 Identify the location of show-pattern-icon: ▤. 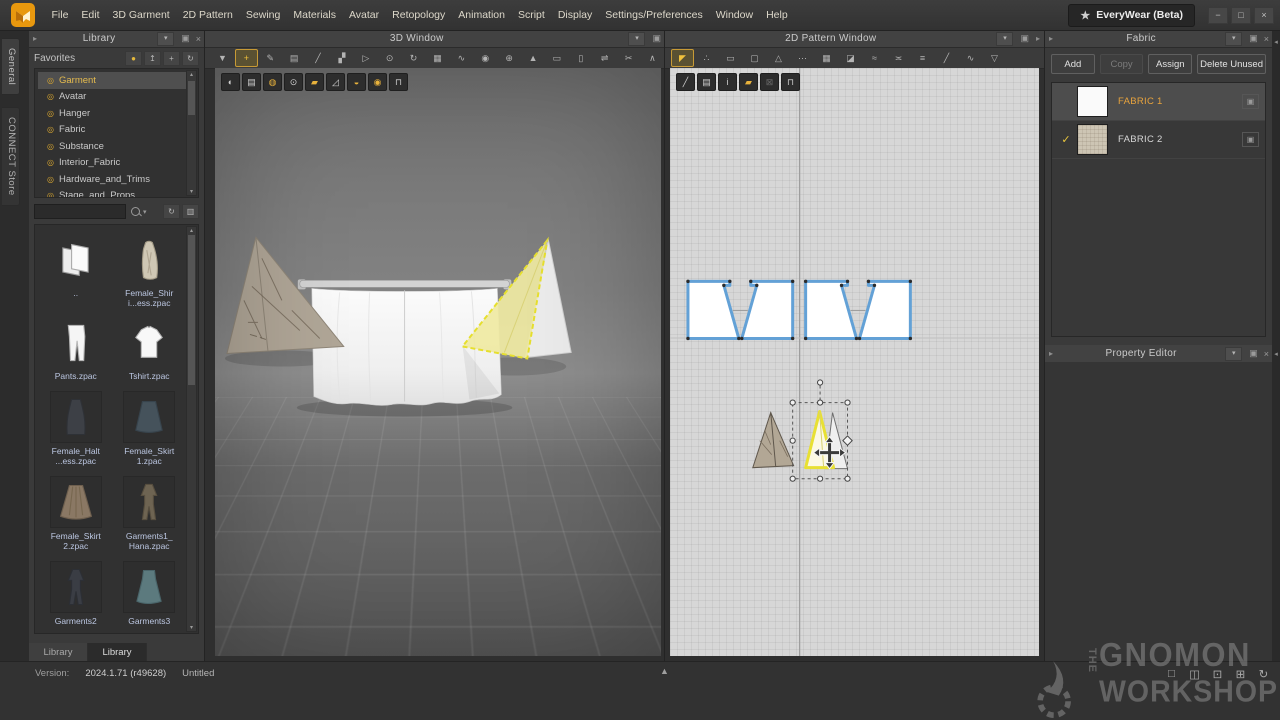
(251, 82).